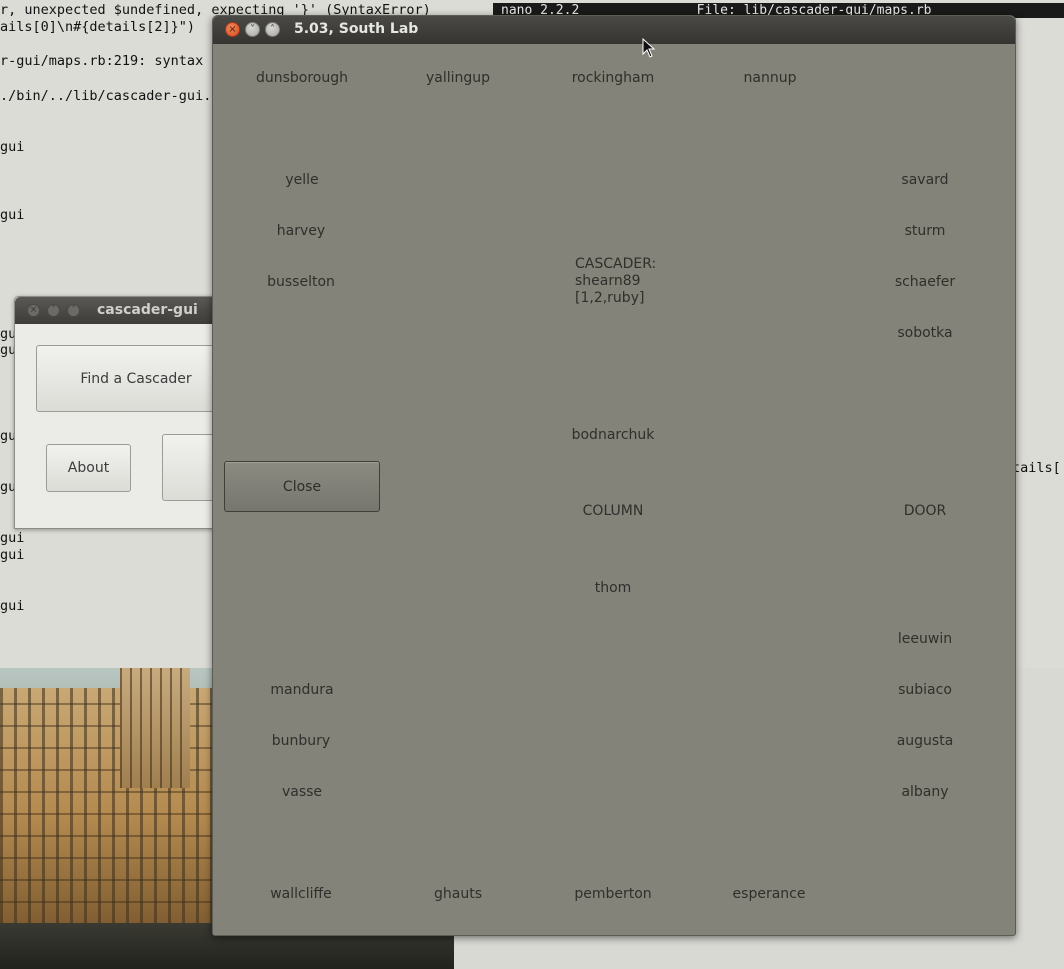  I want to click on station-label: leeuwin, so click(925, 639).